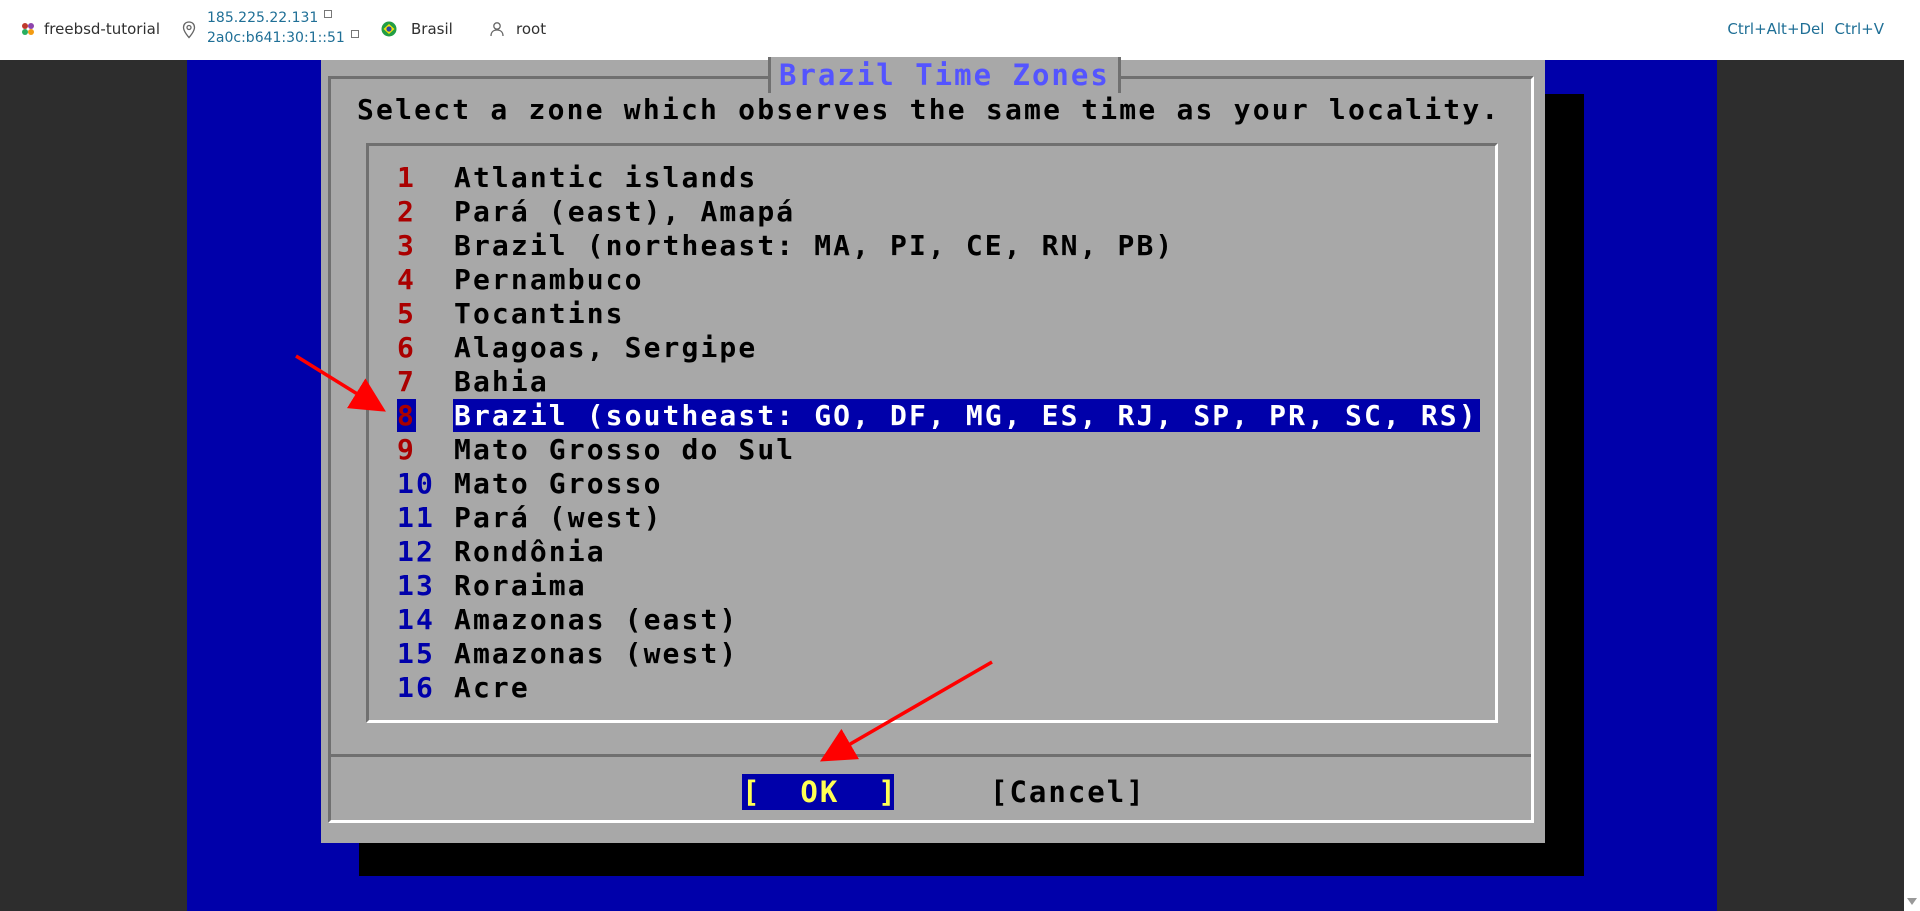 This screenshot has width=1920, height=911. Describe the element at coordinates (425, 450) in the screenshot. I see `zone-item-number: 9` at that location.